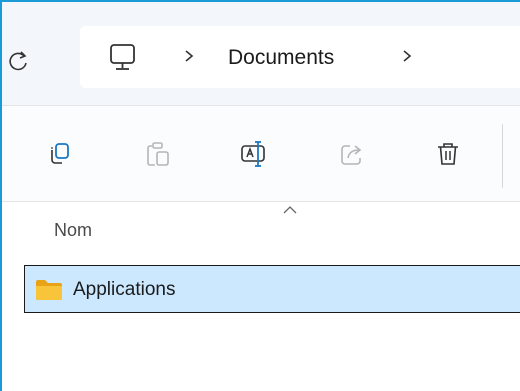  I want to click on column-name-header: Nom, so click(73, 230).